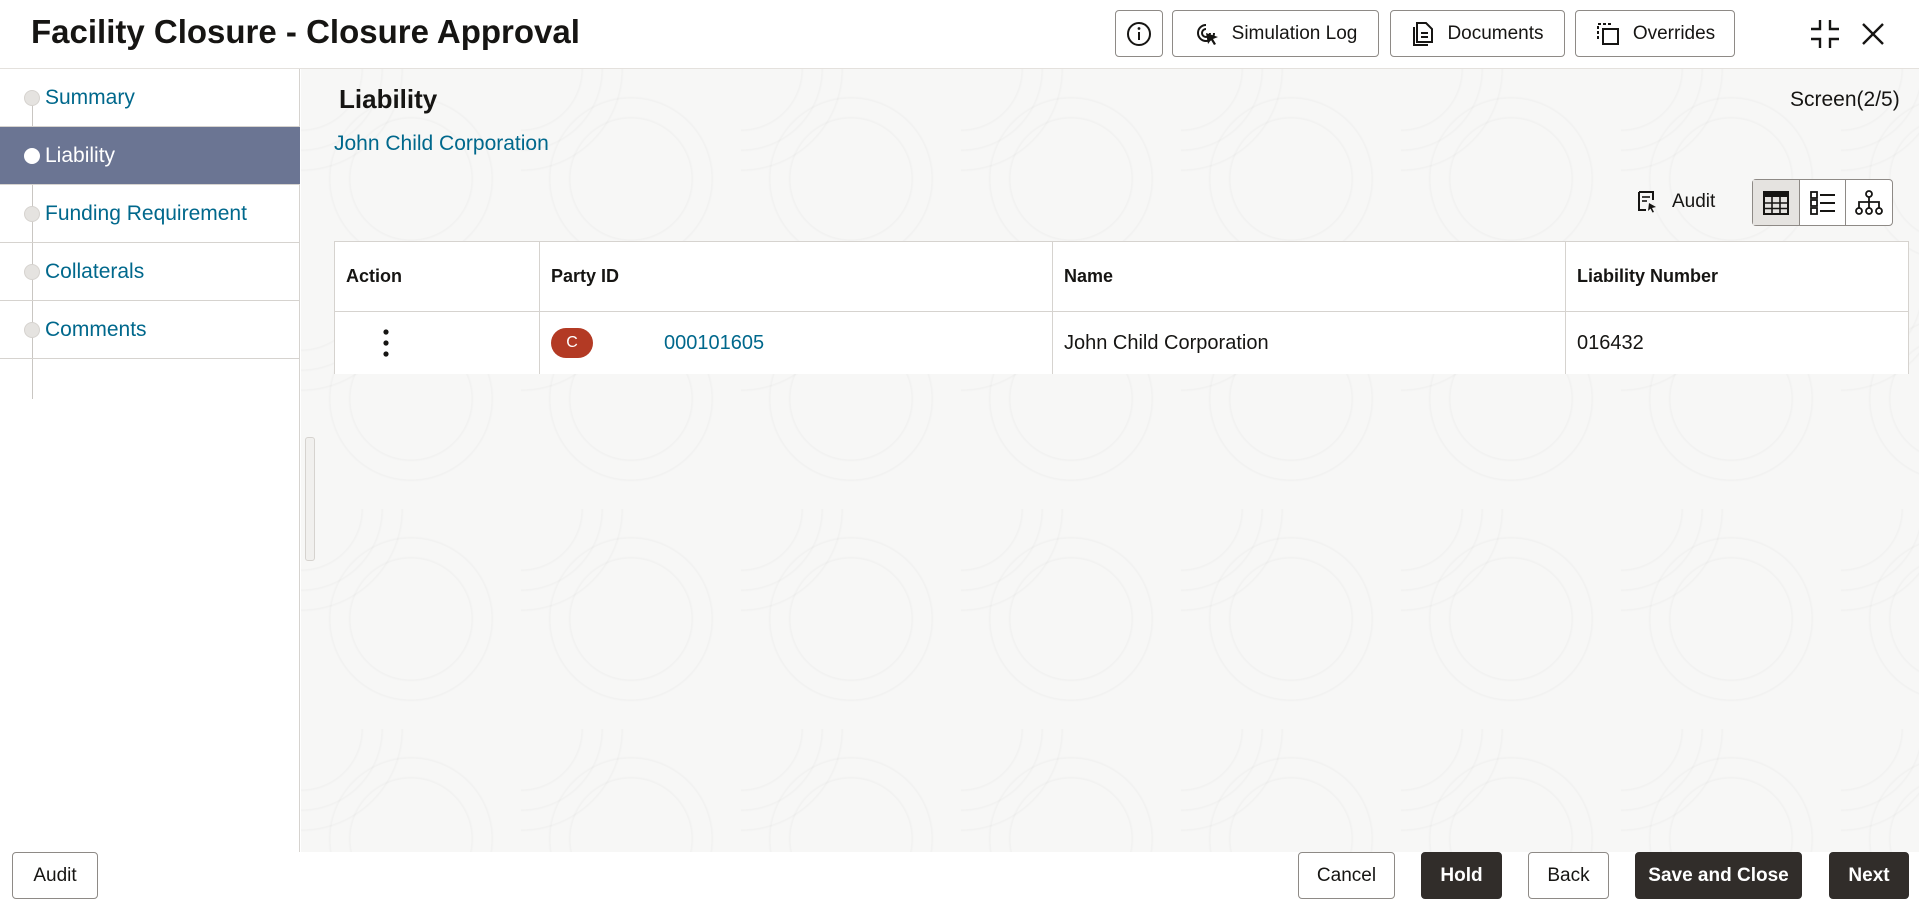 The image size is (1919, 903). I want to click on sidebar-item-label: Liability, so click(80, 155).